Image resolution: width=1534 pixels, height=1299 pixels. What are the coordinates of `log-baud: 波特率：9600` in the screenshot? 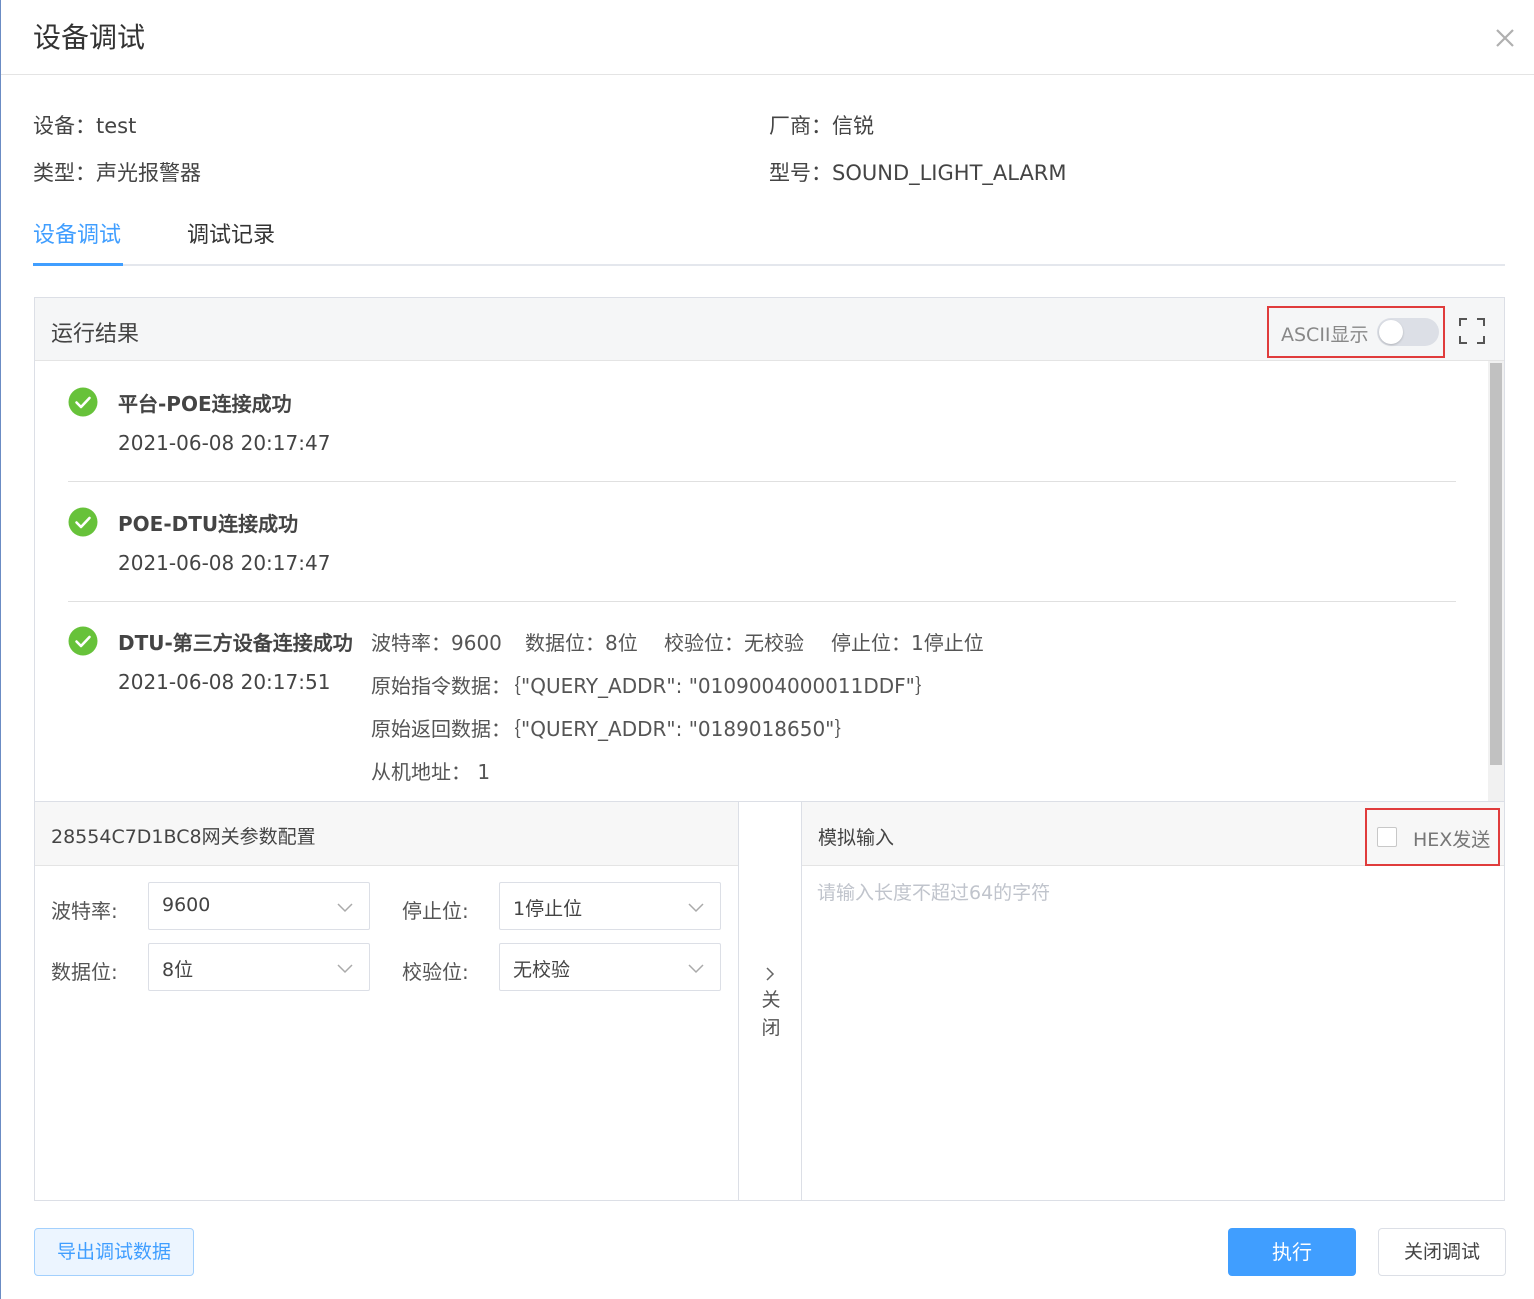 It's located at (436, 643).